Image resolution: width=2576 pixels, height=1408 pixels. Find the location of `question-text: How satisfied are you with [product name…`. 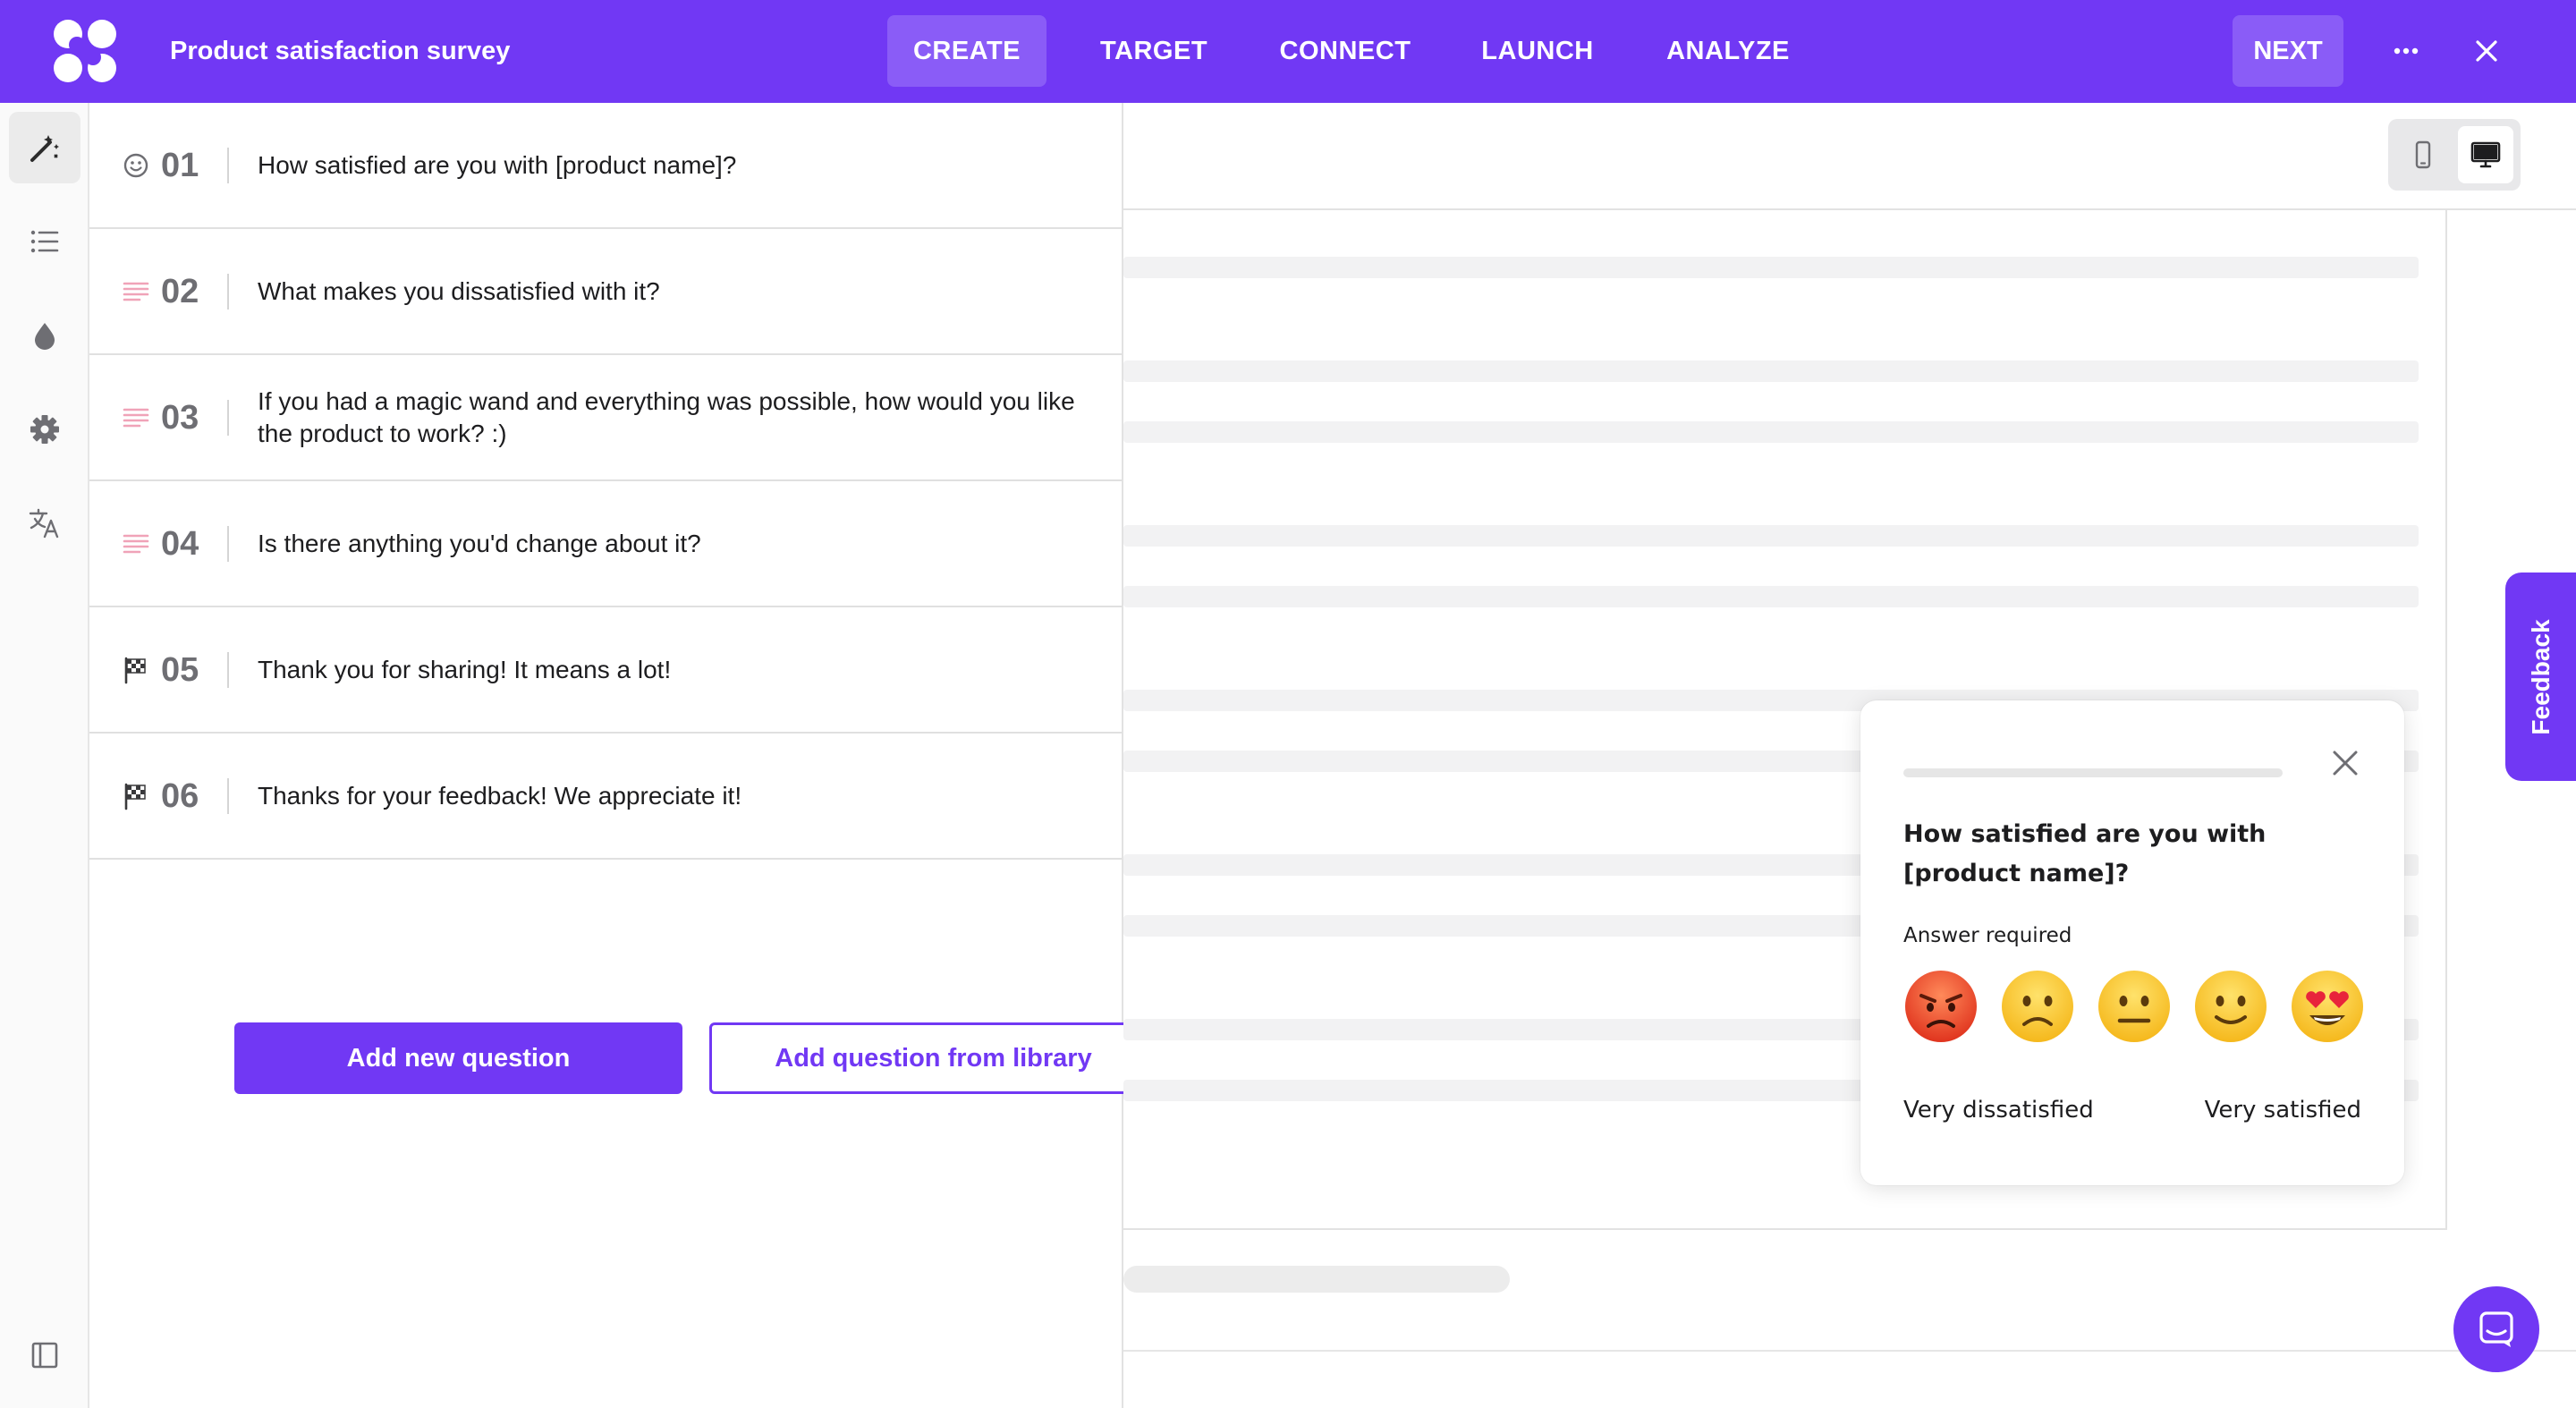

question-text: How satisfied are you with [product name… is located at coordinates (497, 164).